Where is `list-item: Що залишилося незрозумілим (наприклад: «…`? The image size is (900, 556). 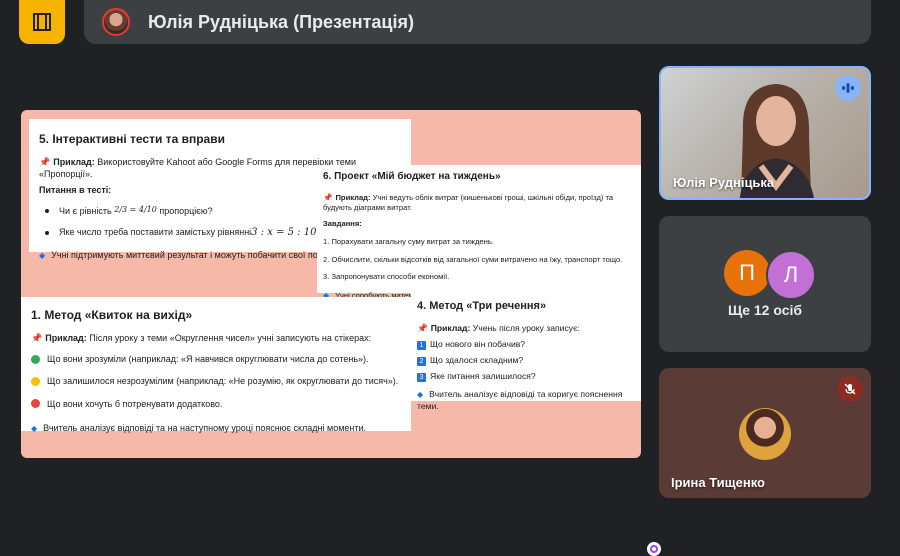 list-item: Що залишилося незрозумілим (наприклад: «… is located at coordinates (216, 381).